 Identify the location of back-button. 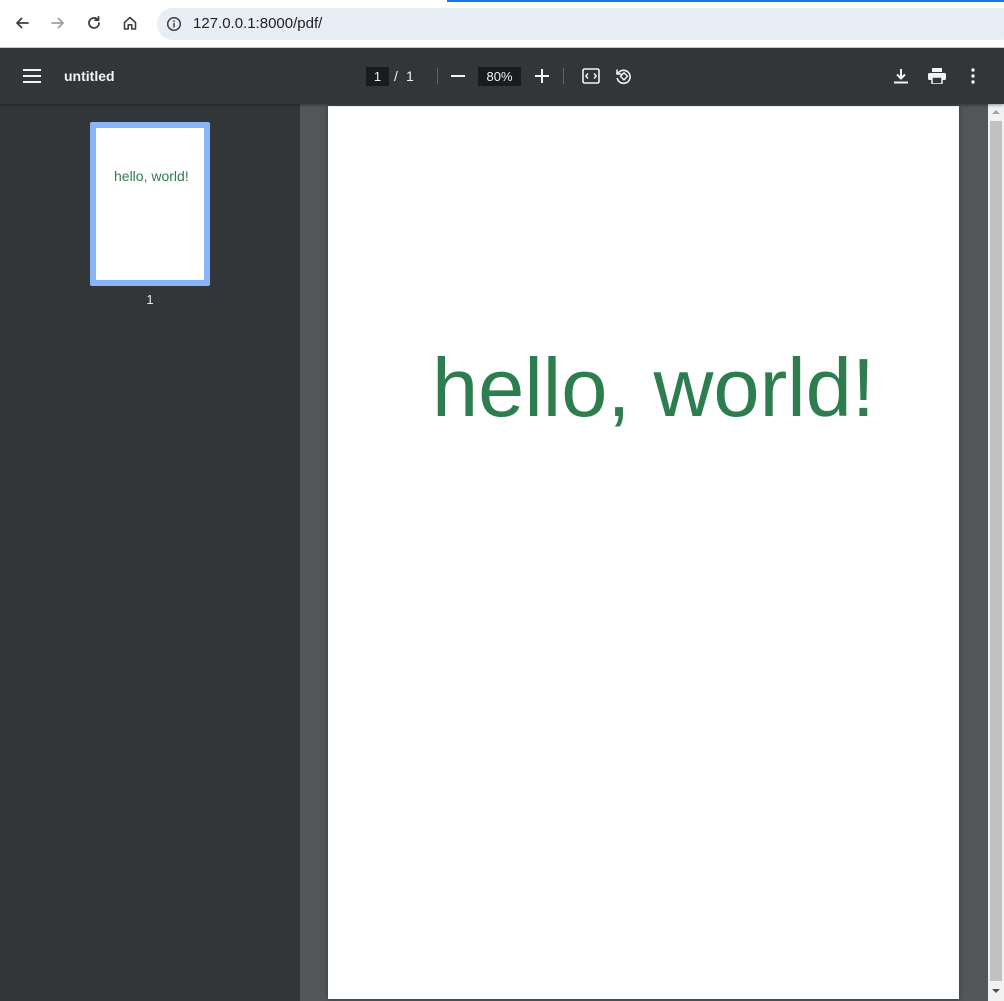
(22, 23).